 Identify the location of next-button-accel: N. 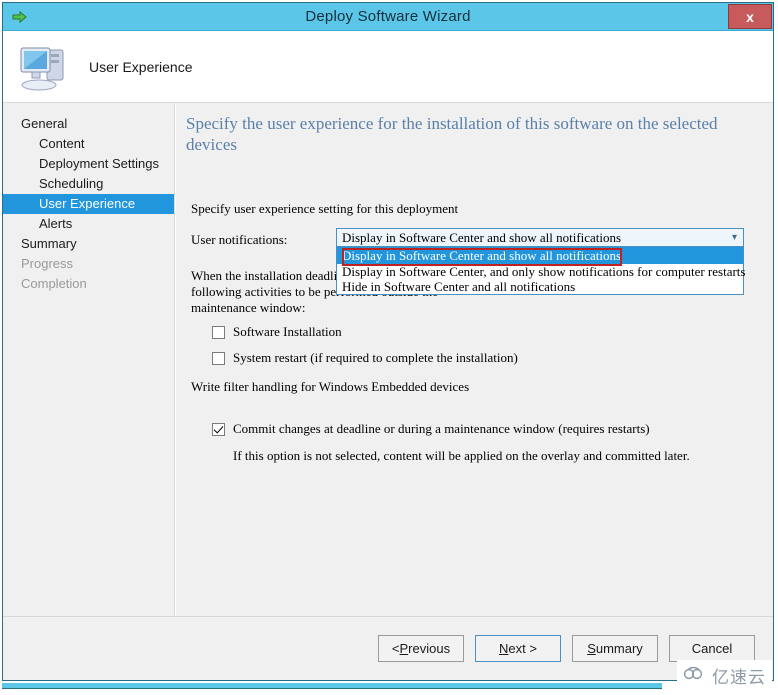
(504, 648).